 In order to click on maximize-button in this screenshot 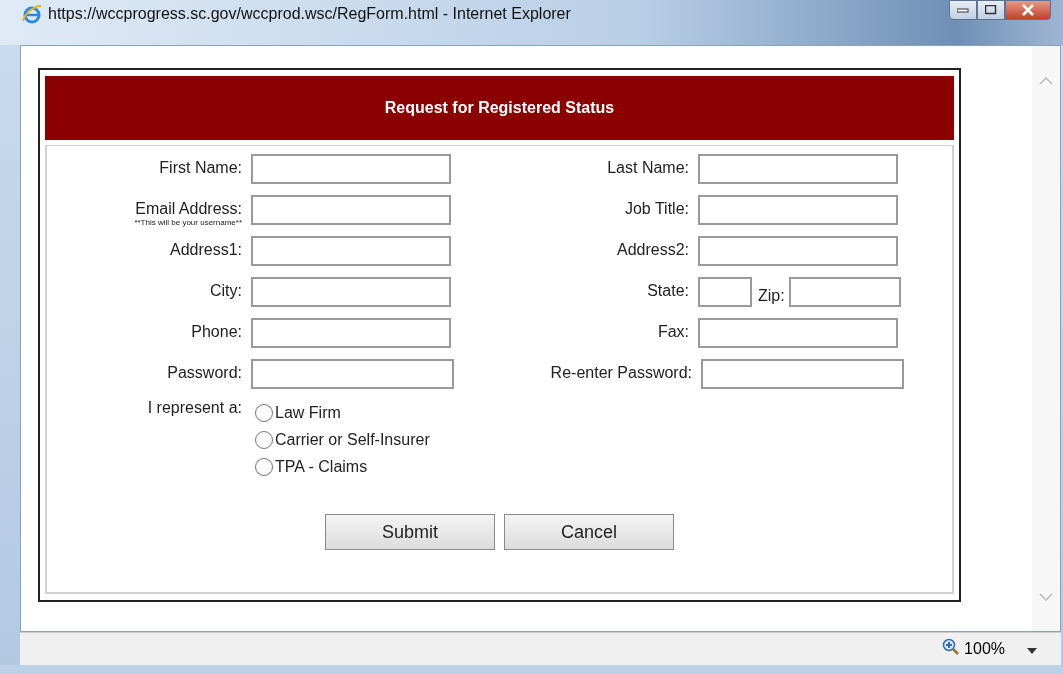, I will do `click(991, 10)`.